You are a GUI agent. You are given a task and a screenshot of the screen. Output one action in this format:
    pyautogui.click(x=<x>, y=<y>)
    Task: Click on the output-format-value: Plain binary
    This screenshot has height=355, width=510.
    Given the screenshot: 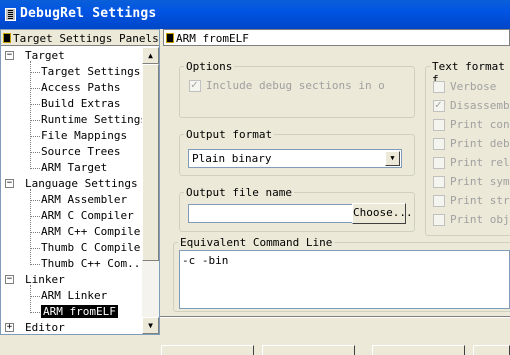 What is the action you would take?
    pyautogui.click(x=232, y=158)
    